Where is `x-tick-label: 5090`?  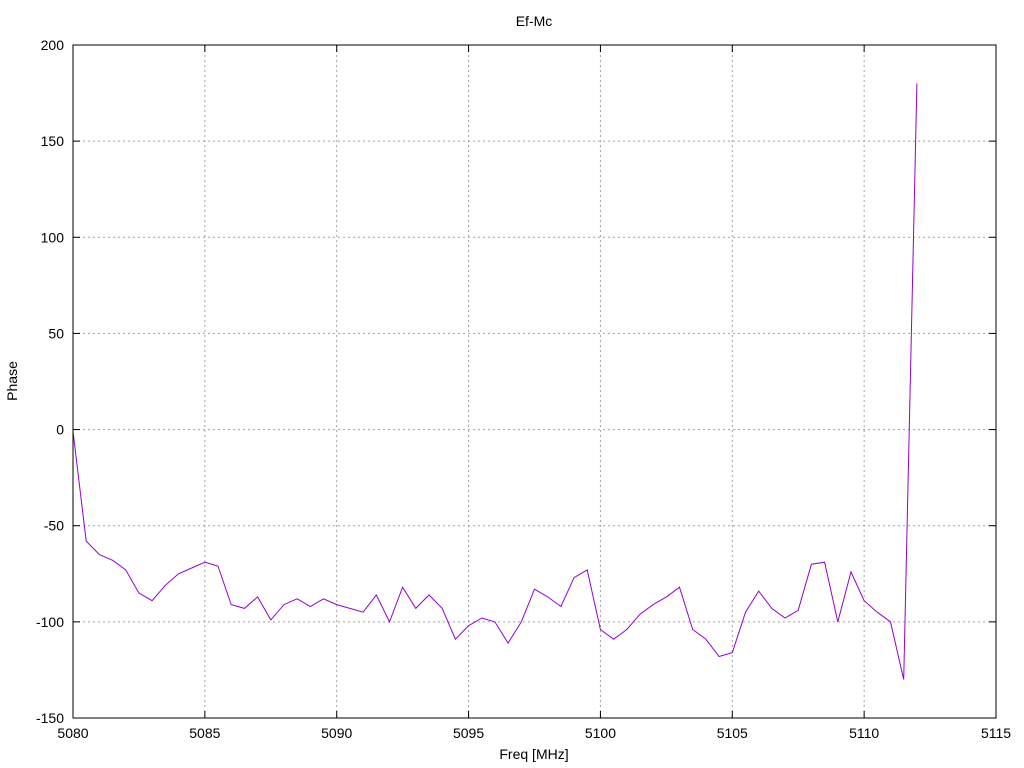 x-tick-label: 5090 is located at coordinates (336, 733).